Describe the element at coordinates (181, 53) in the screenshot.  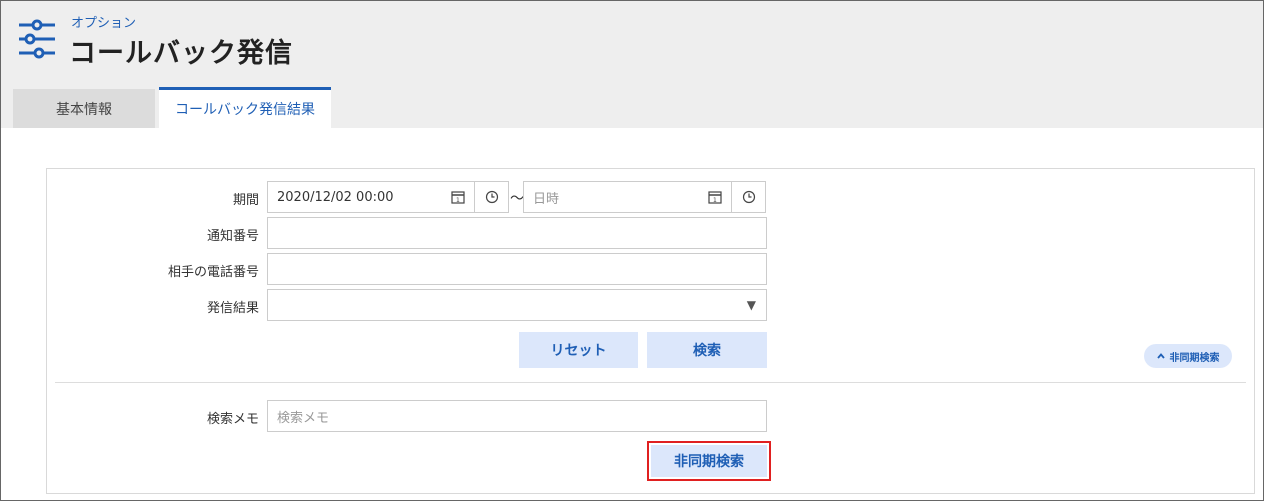
I see `page-title: コールバック発信` at that location.